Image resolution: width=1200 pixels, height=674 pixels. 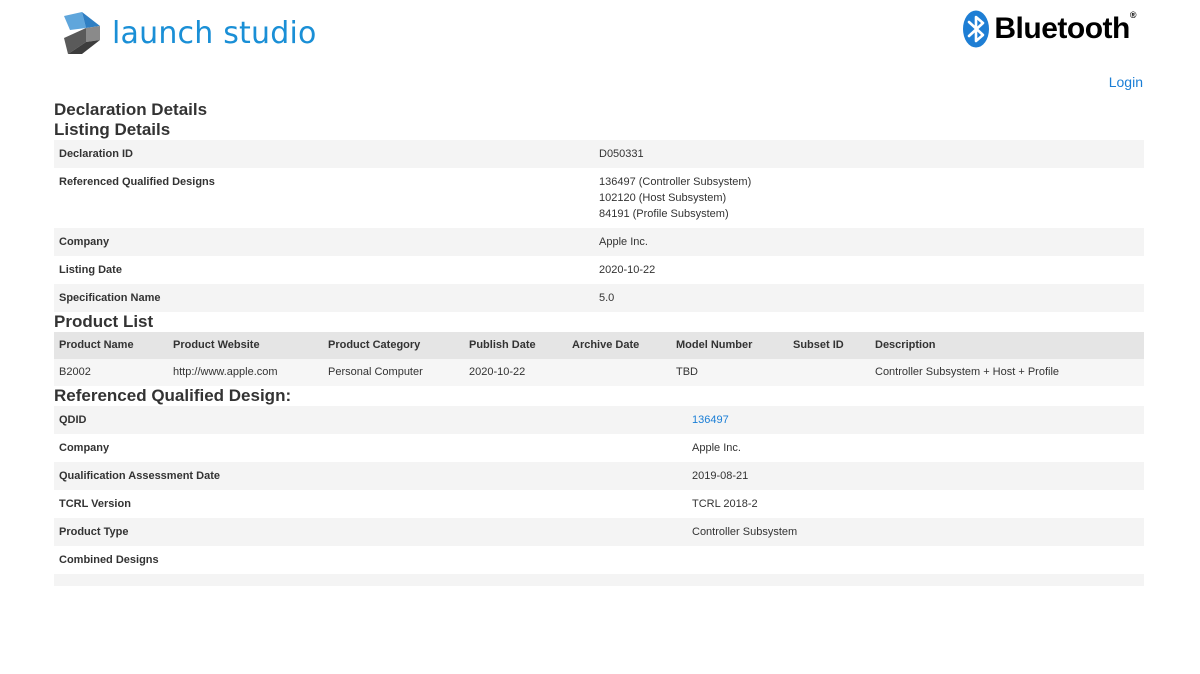 What do you see at coordinates (729, 345) in the screenshot?
I see `column-header: Model Number` at bounding box center [729, 345].